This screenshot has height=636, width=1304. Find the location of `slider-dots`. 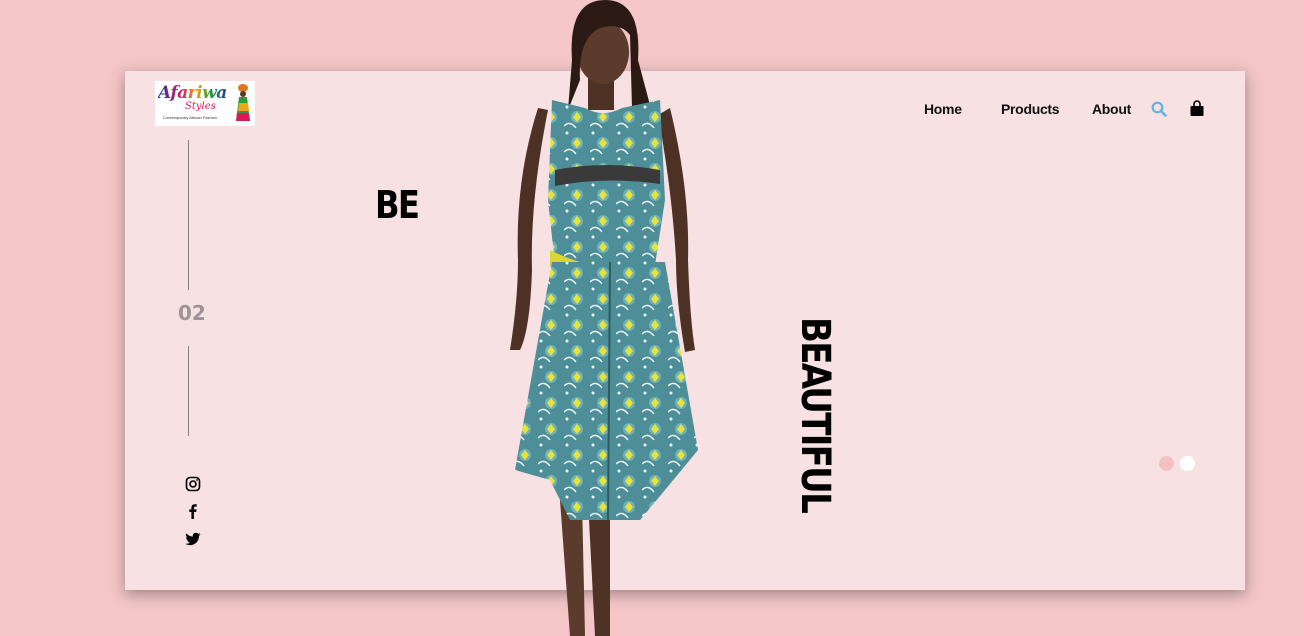

slider-dots is located at coordinates (1177, 463).